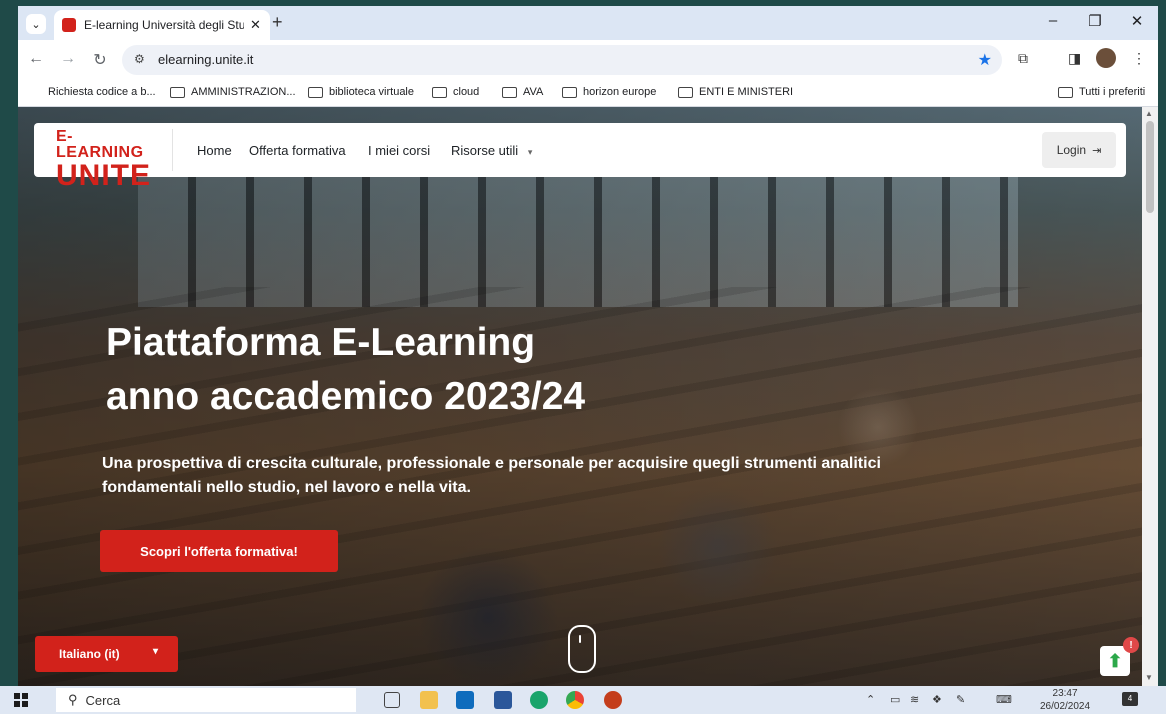 This screenshot has width=1166, height=714. What do you see at coordinates (1137, 21) in the screenshot?
I see `close-window-button: ✕` at bounding box center [1137, 21].